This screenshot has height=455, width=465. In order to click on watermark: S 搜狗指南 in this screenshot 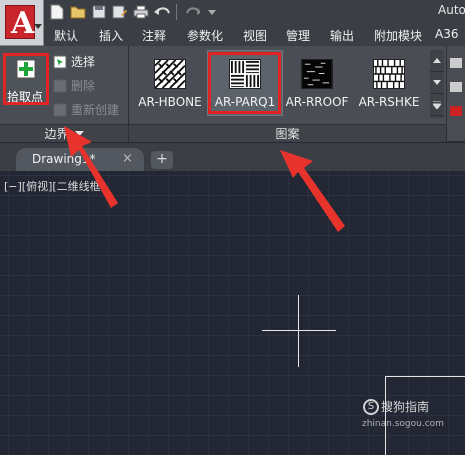, I will do `click(396, 406)`.